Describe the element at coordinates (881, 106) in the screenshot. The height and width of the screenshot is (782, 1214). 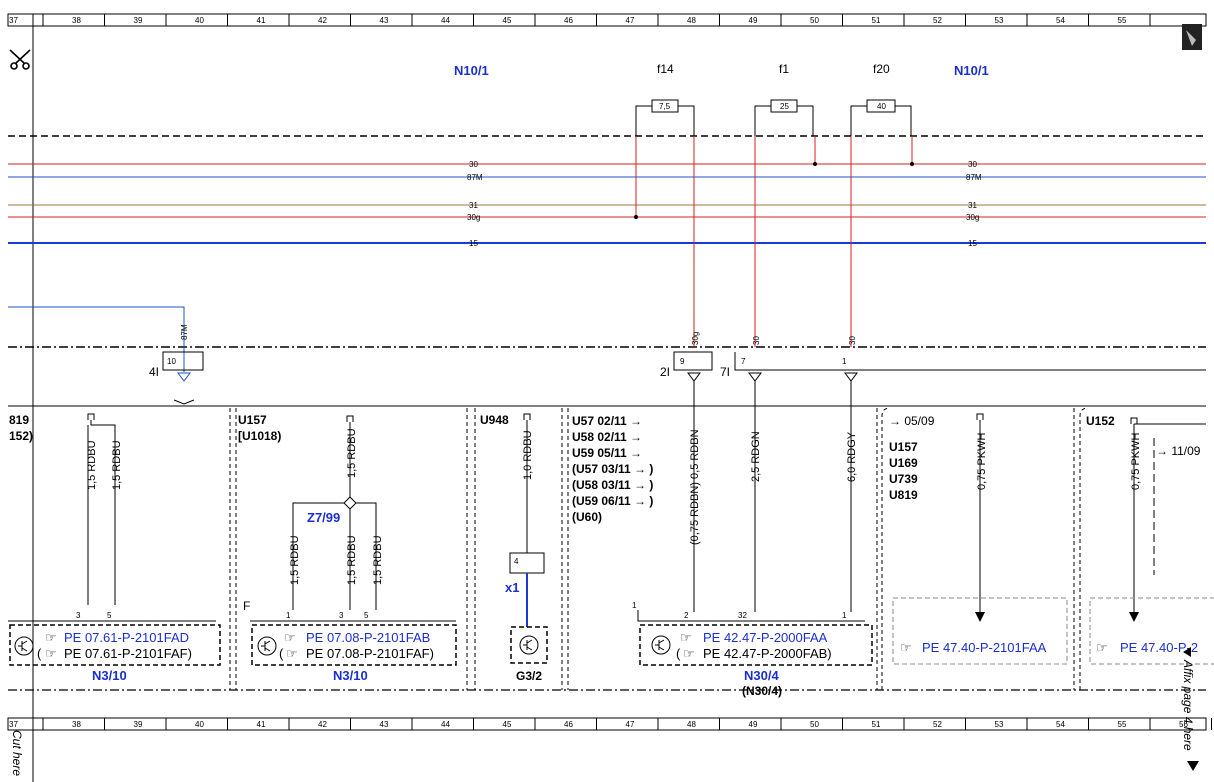
I see `fuse-f20-value: 40` at that location.